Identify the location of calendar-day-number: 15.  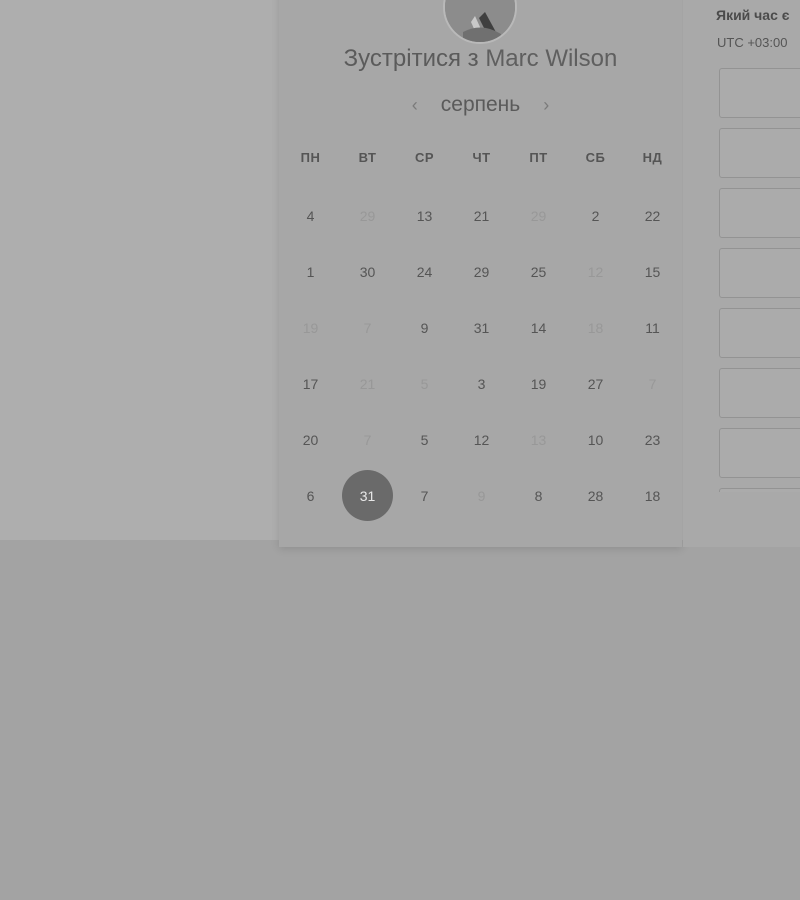
(652, 272).